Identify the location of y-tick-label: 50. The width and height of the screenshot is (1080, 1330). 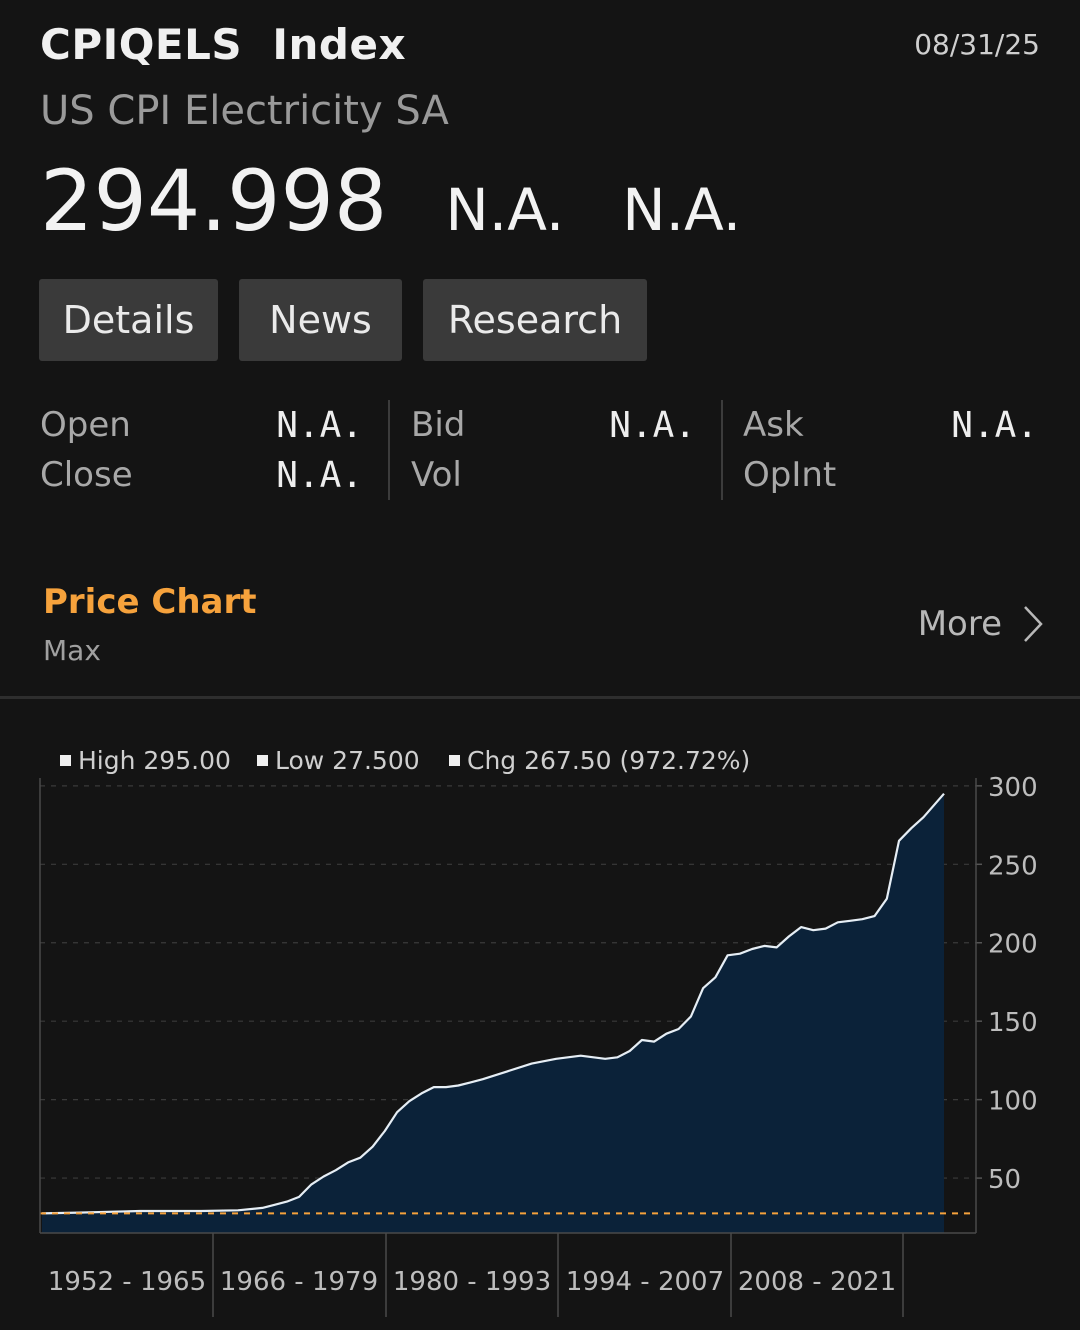
(1004, 1180).